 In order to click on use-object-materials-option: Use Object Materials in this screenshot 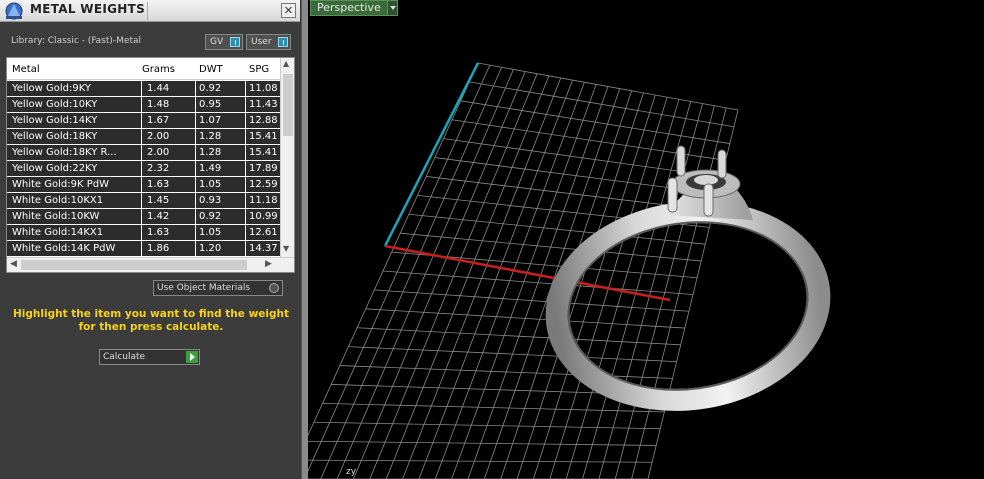, I will do `click(218, 288)`.